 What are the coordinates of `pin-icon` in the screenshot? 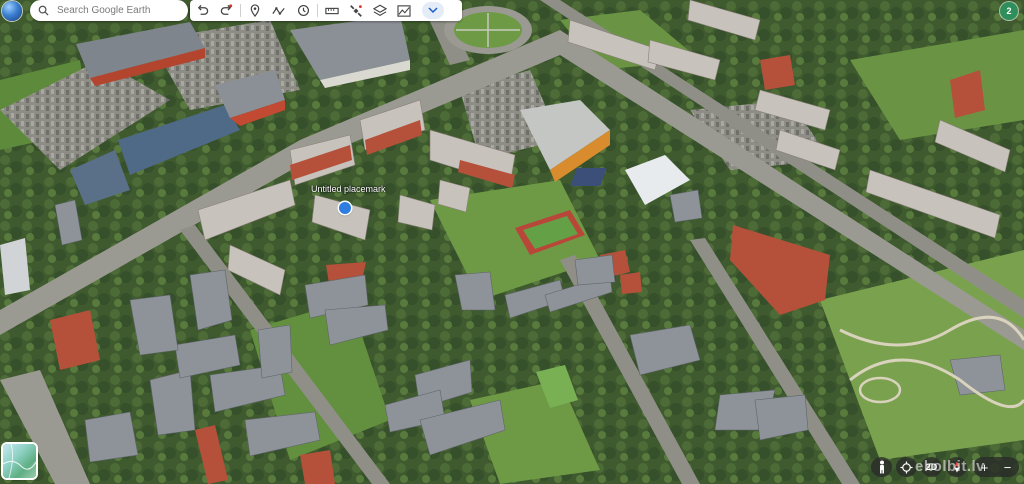 It's located at (255, 10).